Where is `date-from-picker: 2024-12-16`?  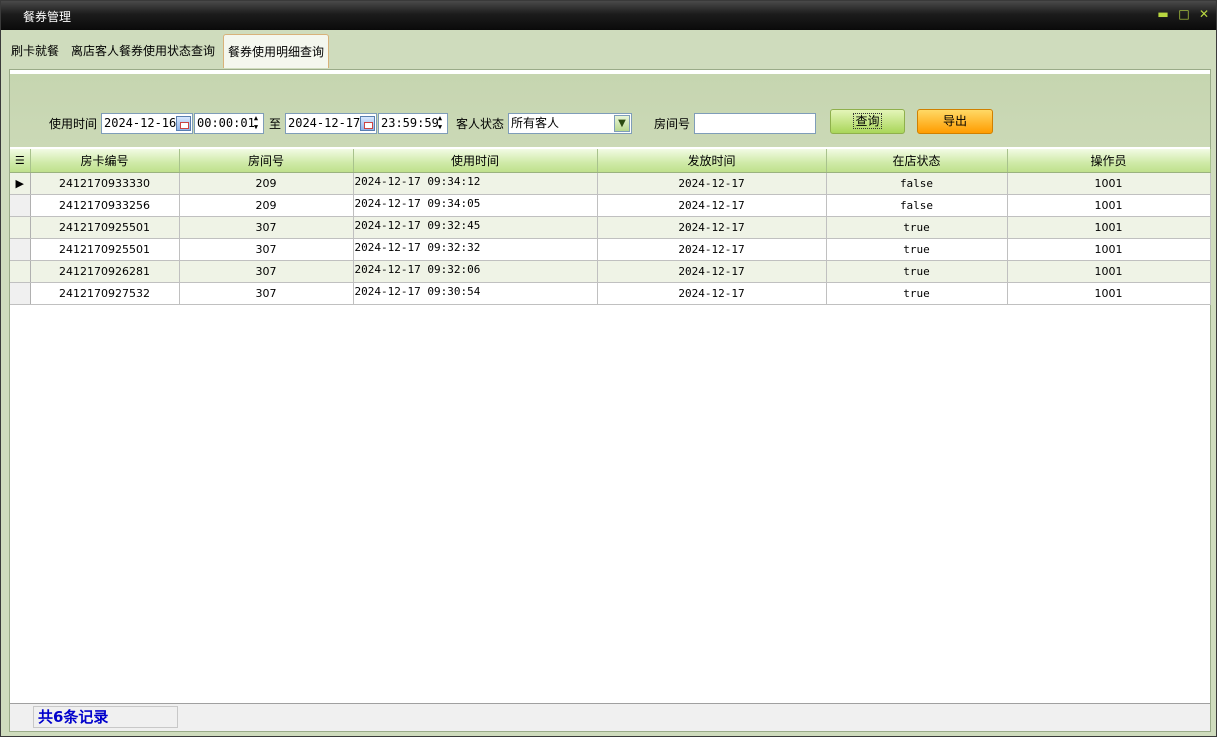 date-from-picker: 2024-12-16 is located at coordinates (147, 123).